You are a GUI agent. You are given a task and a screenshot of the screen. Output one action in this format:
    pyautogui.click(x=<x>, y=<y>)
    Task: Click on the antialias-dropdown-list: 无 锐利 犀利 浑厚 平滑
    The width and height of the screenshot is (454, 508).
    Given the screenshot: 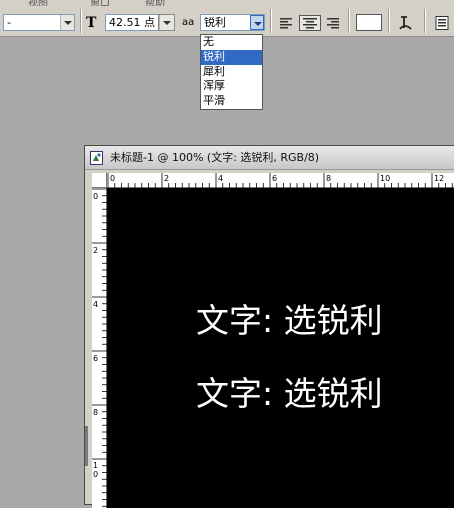 What is the action you would take?
    pyautogui.click(x=231, y=72)
    